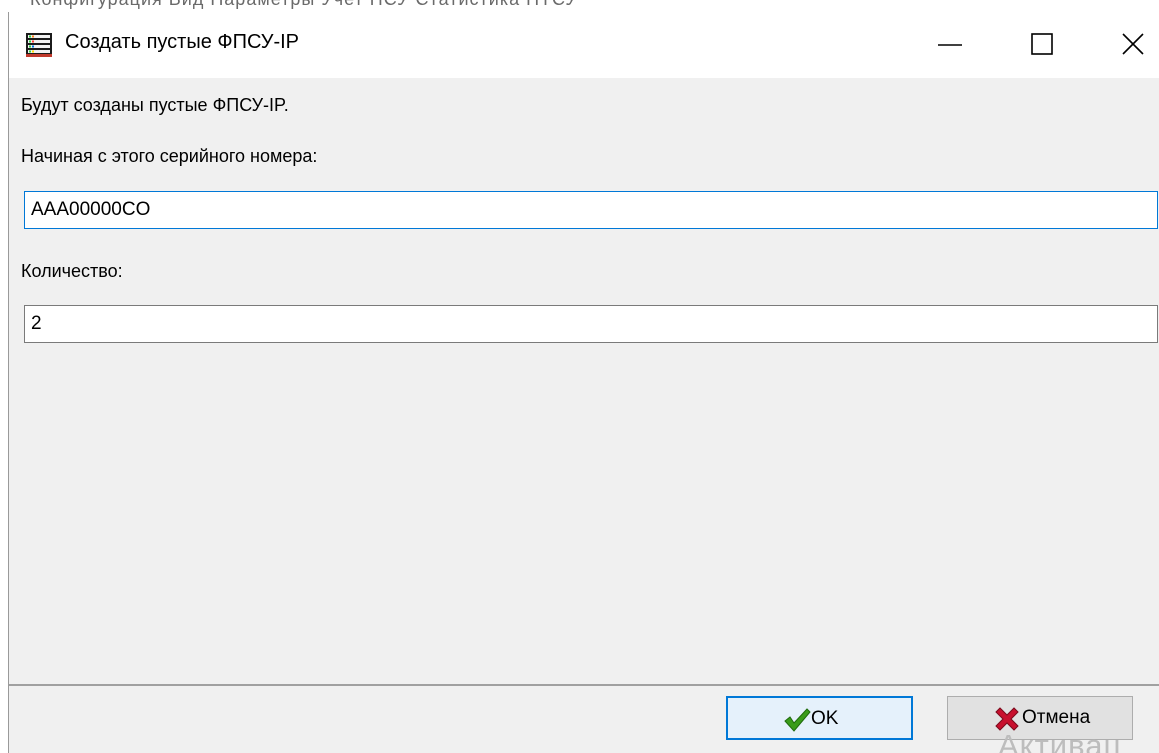 This screenshot has width=1159, height=753. What do you see at coordinates (584, 45) in the screenshot?
I see `title-bar: Создать пустые ФПСУ-IP` at bounding box center [584, 45].